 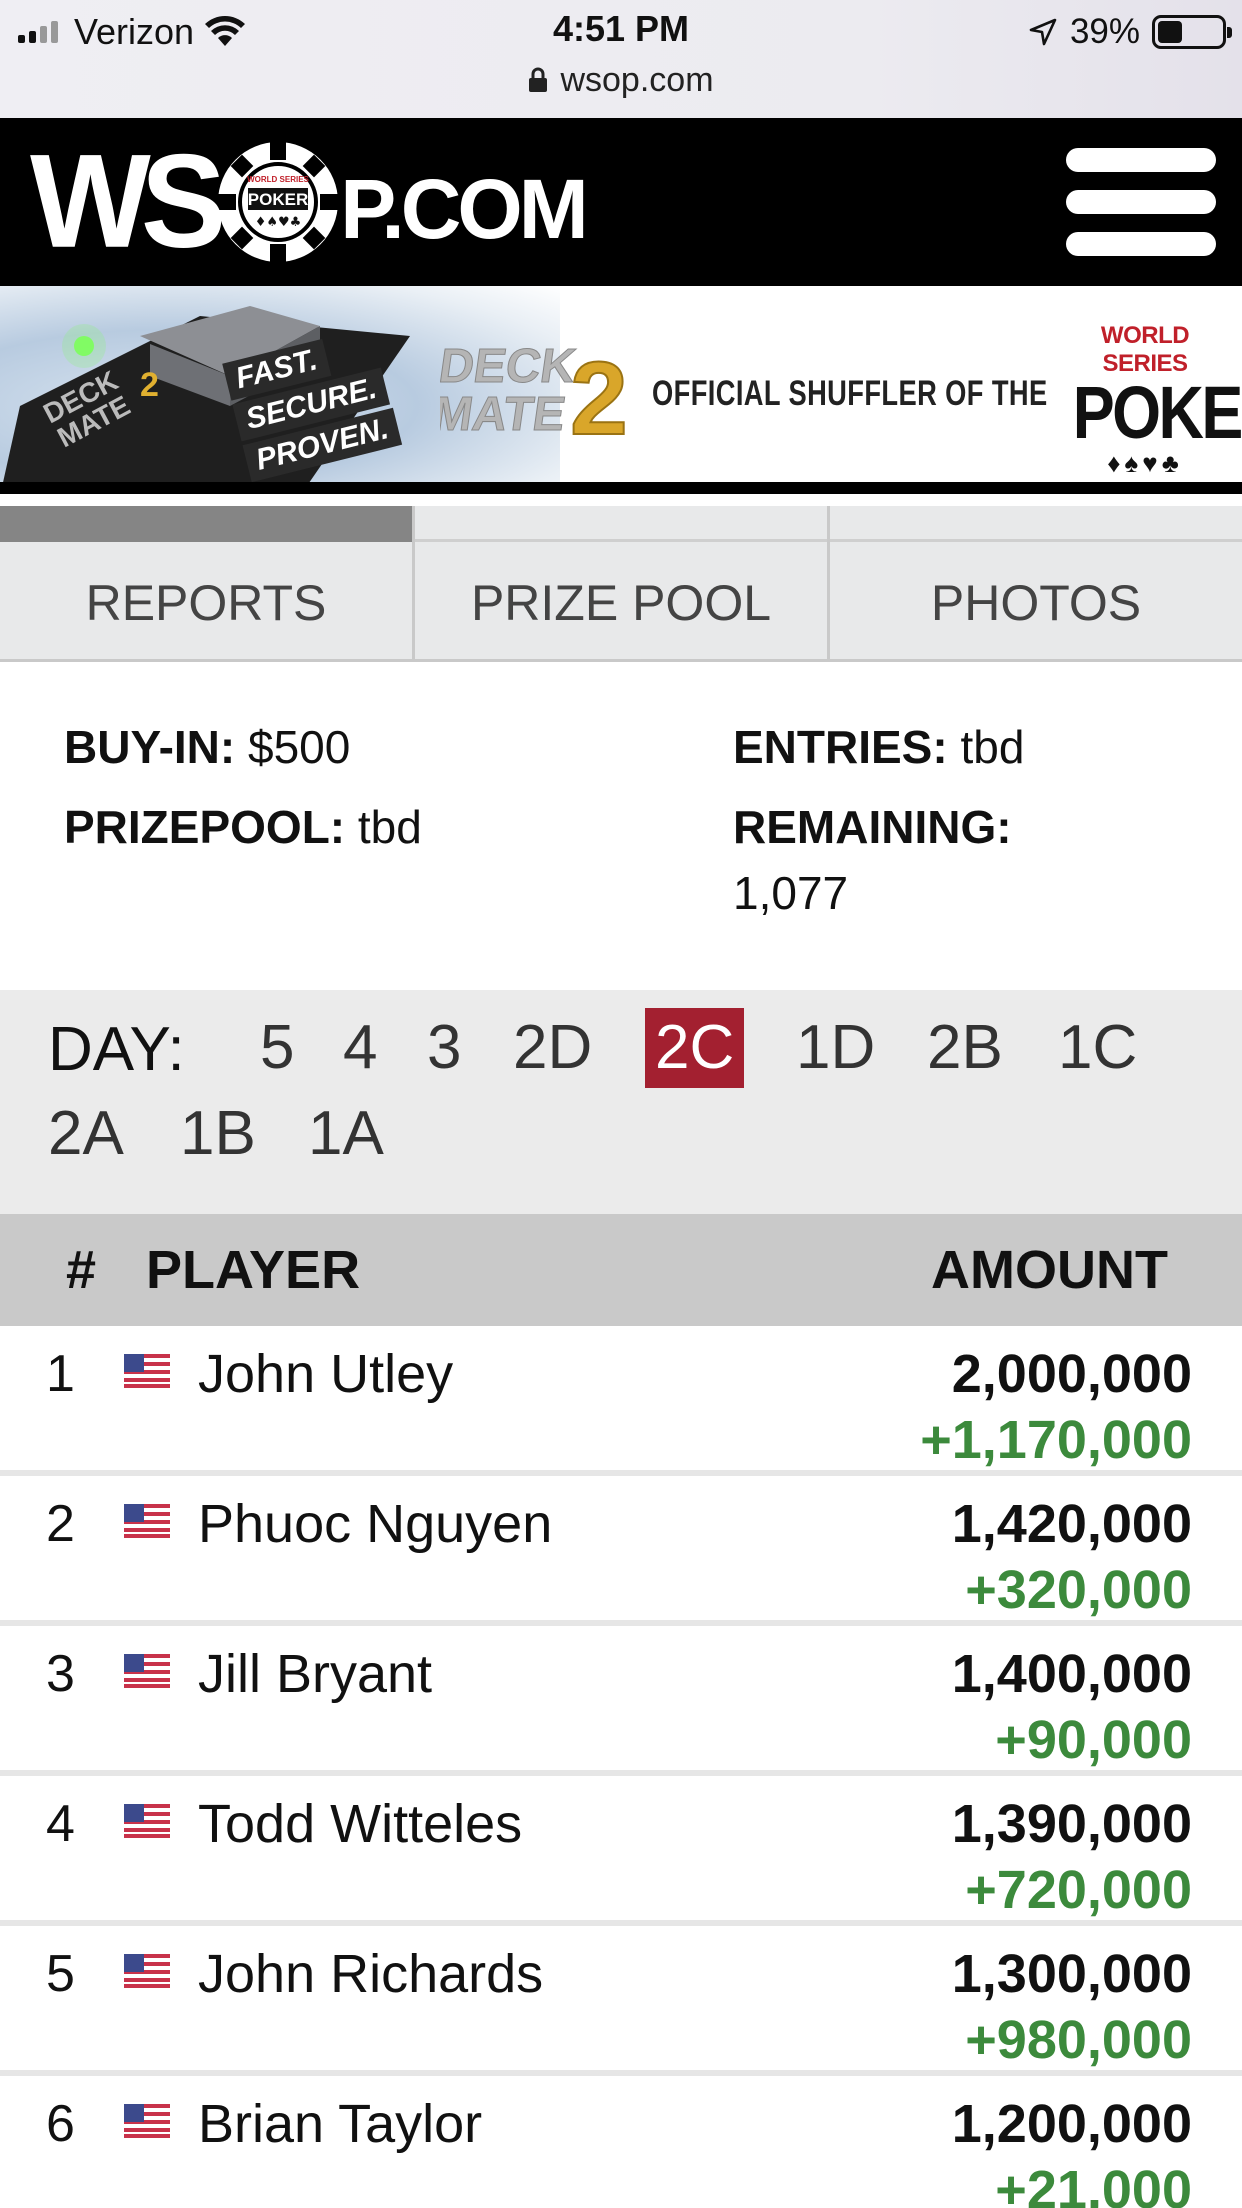 What do you see at coordinates (464, 209) in the screenshot?
I see `logo-suffix: P.COM` at bounding box center [464, 209].